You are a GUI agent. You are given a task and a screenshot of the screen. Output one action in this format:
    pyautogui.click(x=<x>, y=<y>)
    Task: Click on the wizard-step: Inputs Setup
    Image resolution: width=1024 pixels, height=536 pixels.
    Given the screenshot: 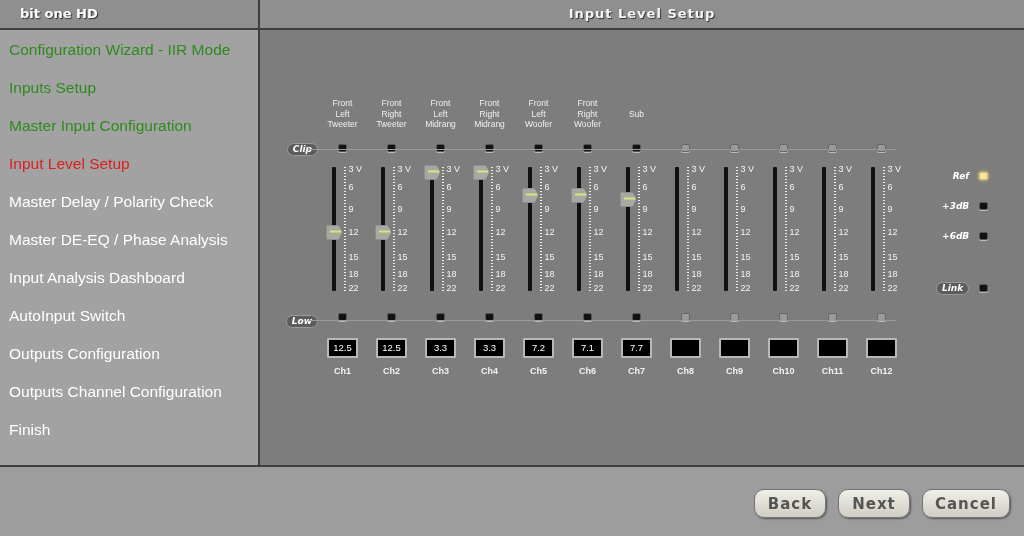 What is the action you would take?
    pyautogui.click(x=129, y=98)
    